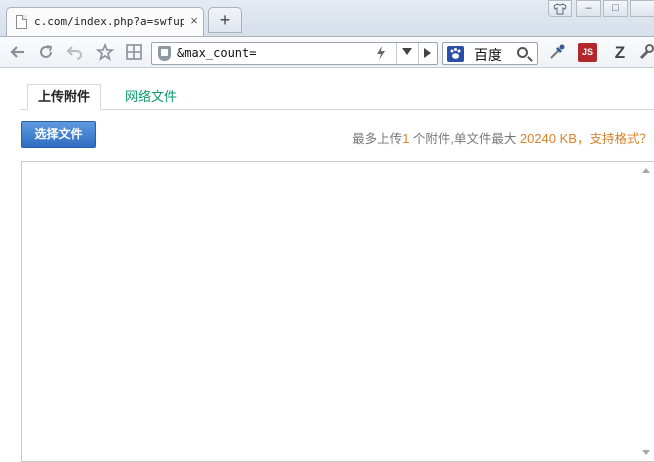 The image size is (654, 462). Describe the element at coordinates (560, 8) in the screenshot. I see `shirt-icon` at that location.